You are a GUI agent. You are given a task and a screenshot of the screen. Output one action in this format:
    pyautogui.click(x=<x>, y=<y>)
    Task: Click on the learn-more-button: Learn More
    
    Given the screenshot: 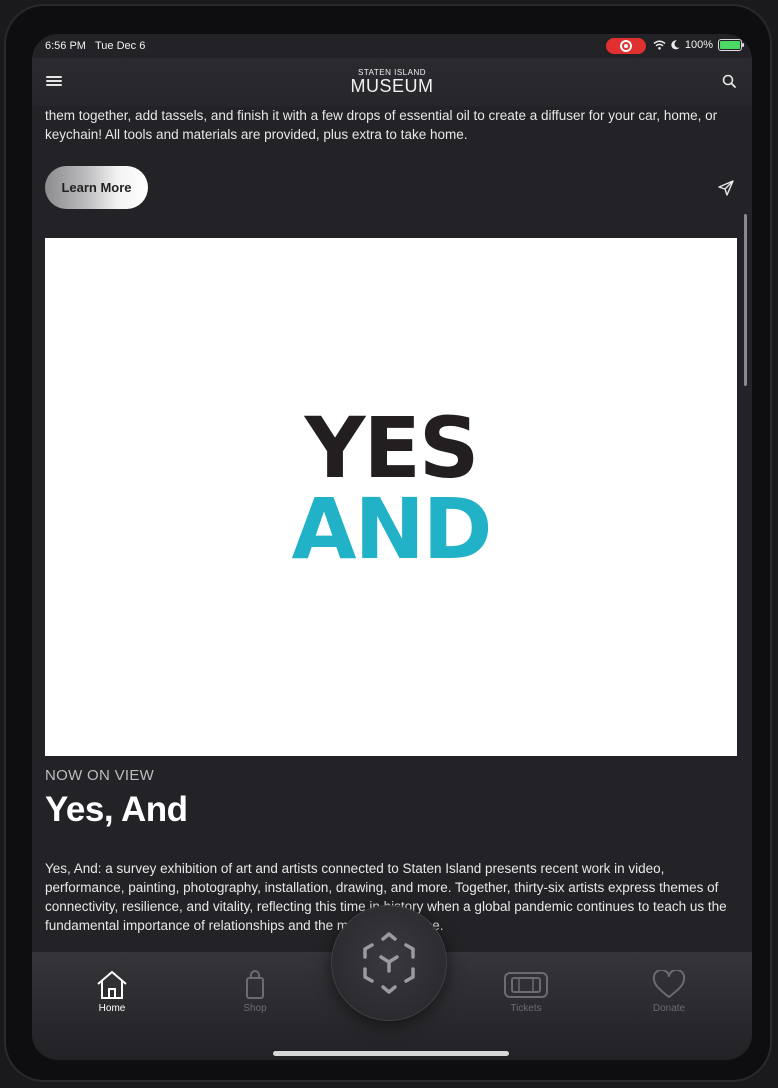 What is the action you would take?
    pyautogui.click(x=96, y=187)
    